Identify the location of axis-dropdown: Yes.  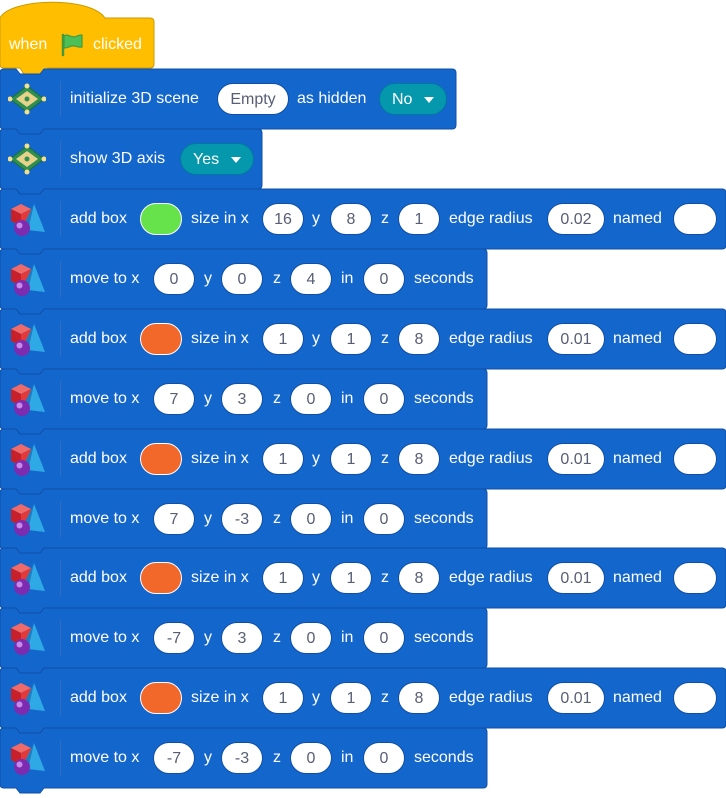
(217, 159).